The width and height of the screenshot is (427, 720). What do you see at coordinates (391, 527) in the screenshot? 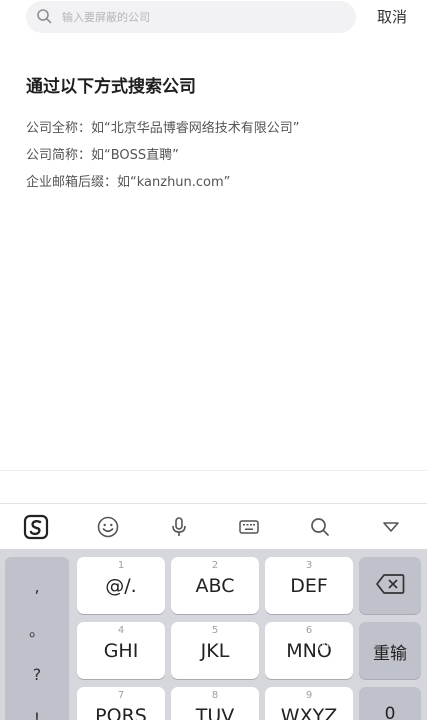
I see `collapse-icon` at bounding box center [391, 527].